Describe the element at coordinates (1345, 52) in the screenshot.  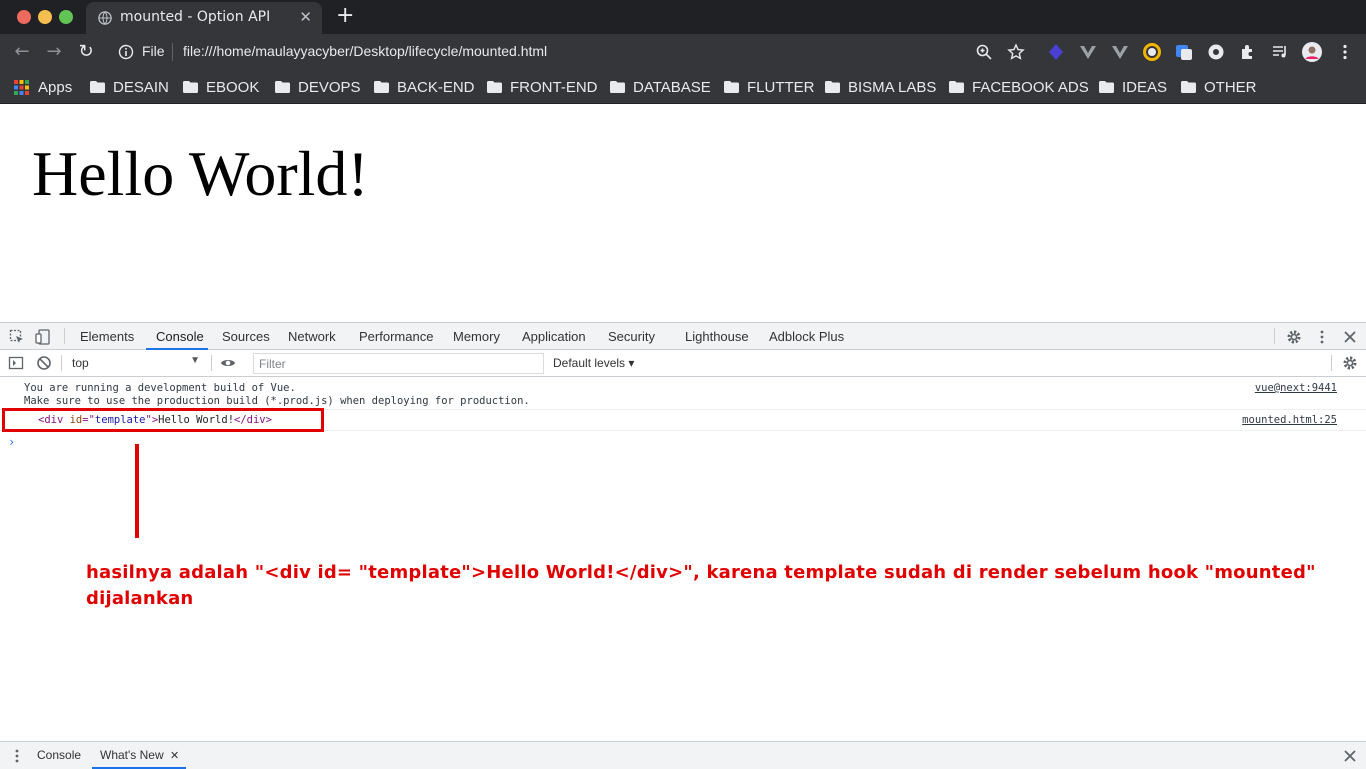
I see `menu-kebab-icon` at that location.